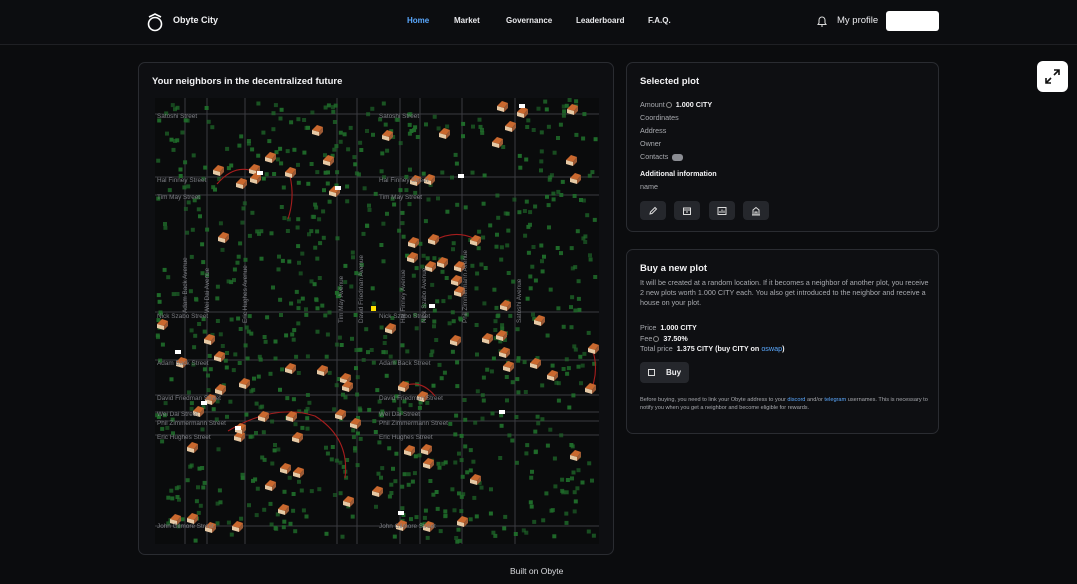 This screenshot has height=584, width=1077. I want to click on discord-icon, so click(678, 157).